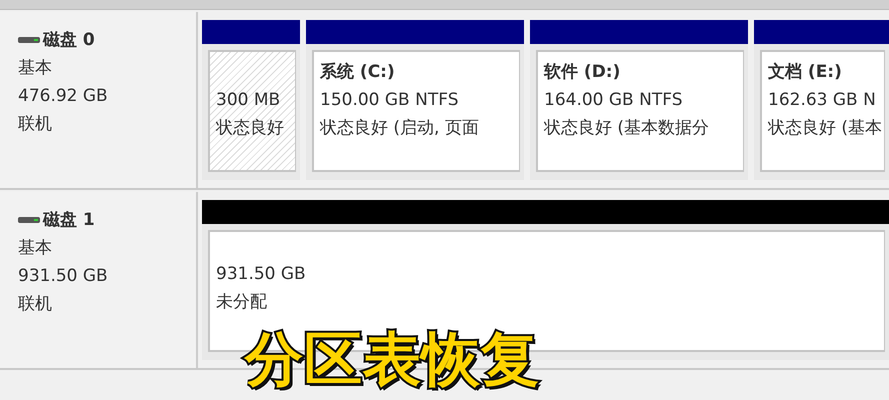 Image resolution: width=889 pixels, height=400 pixels. What do you see at coordinates (627, 128) in the screenshot?
I see `partition-status: 状态良好 (基本数据分` at bounding box center [627, 128].